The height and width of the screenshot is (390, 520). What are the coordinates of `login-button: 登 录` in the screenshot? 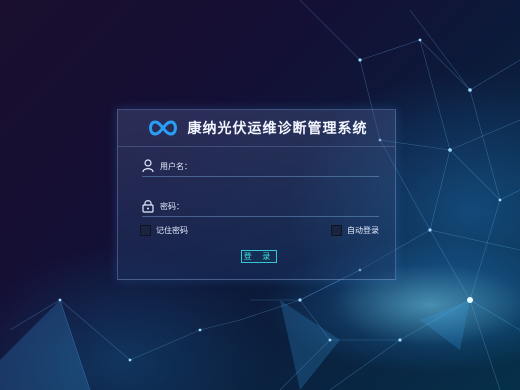 It's located at (259, 256).